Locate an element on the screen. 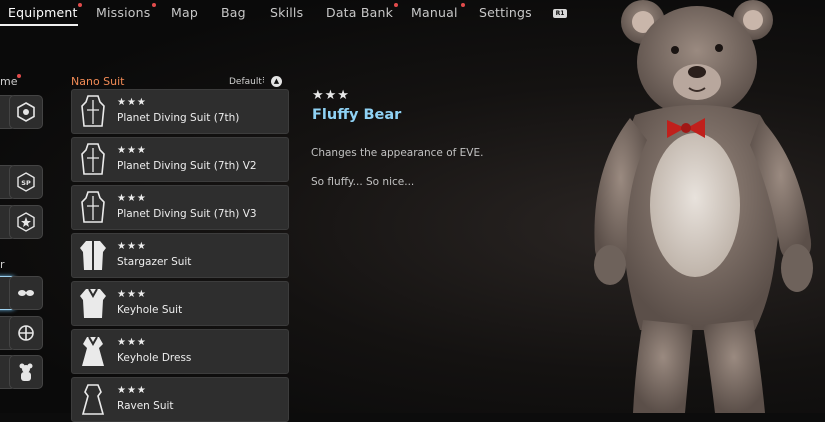  equipment-slot-exospine is located at coordinates (26, 112).